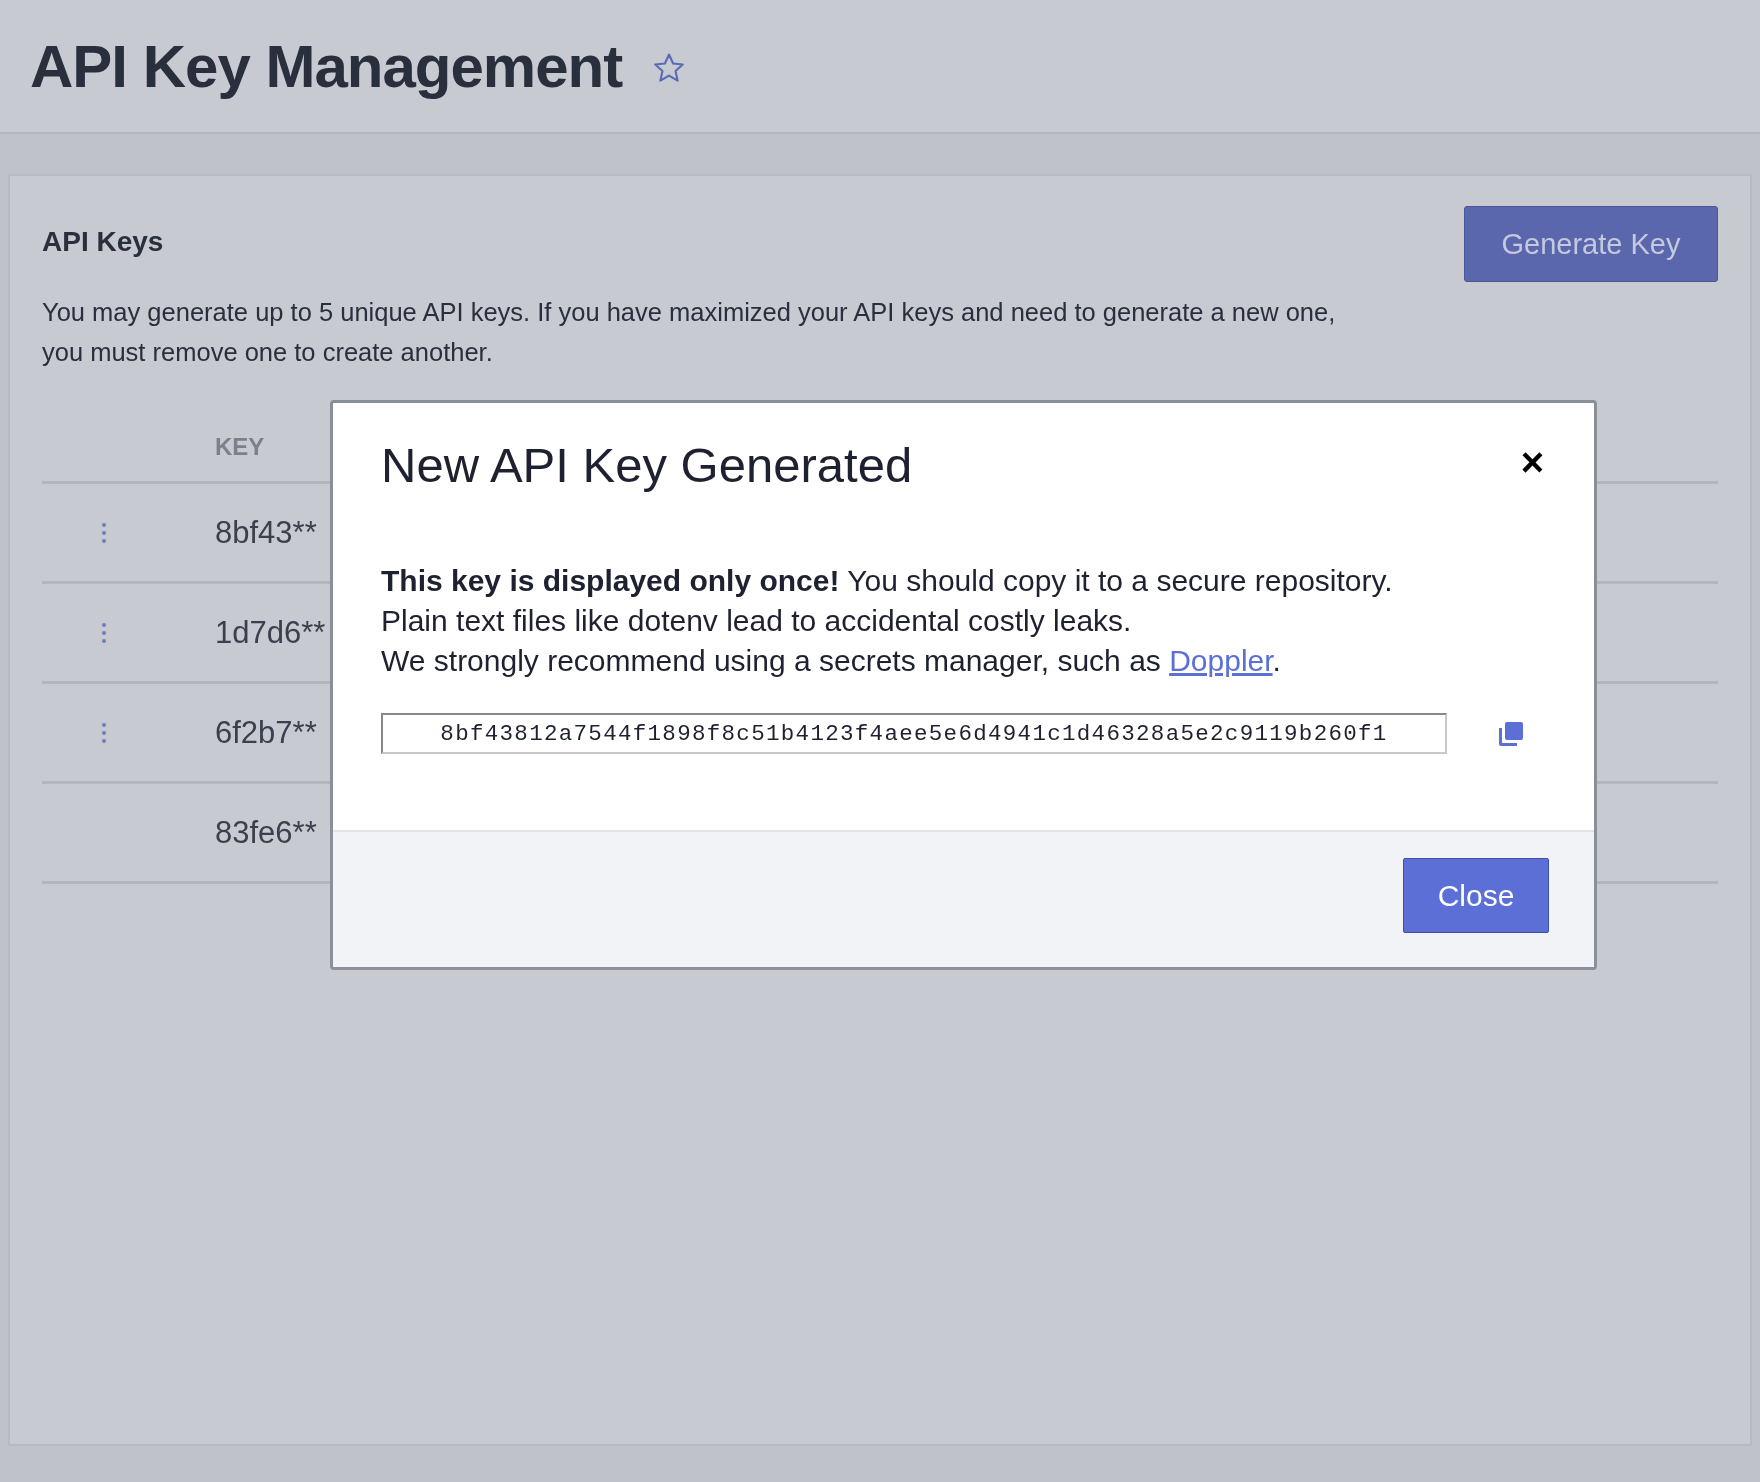 The image size is (1760, 1482). Describe the element at coordinates (266, 732) in the screenshot. I see `table-cell: 6f2b7**` at that location.